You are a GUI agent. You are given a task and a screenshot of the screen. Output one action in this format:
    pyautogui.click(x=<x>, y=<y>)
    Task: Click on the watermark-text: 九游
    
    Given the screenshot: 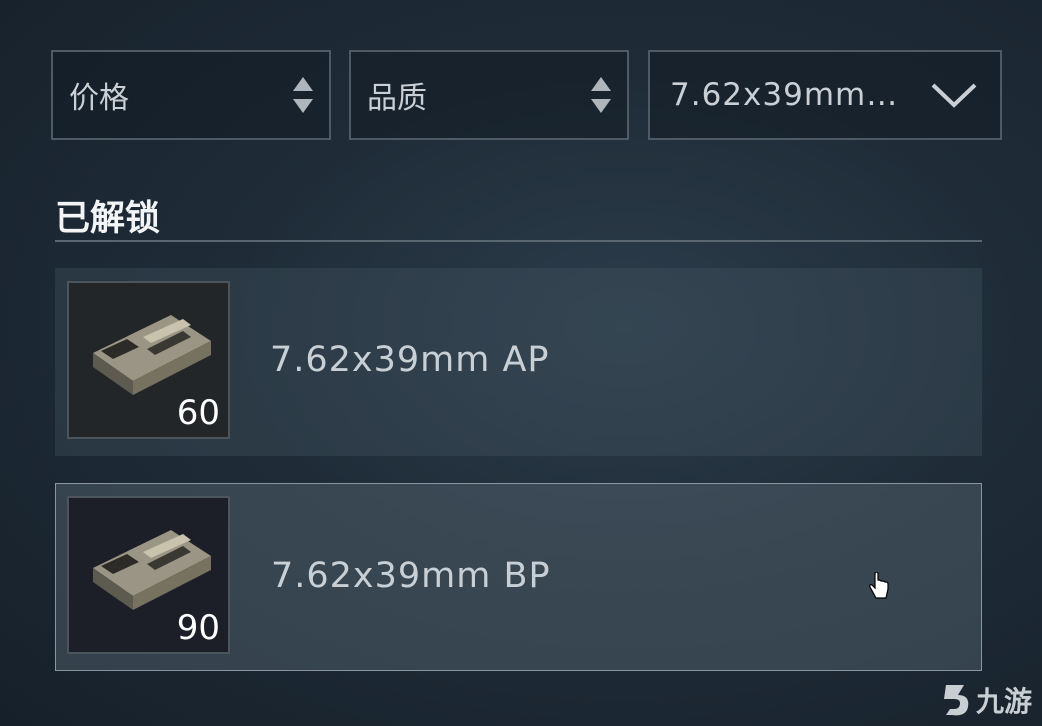 What is the action you would take?
    pyautogui.click(x=1003, y=701)
    